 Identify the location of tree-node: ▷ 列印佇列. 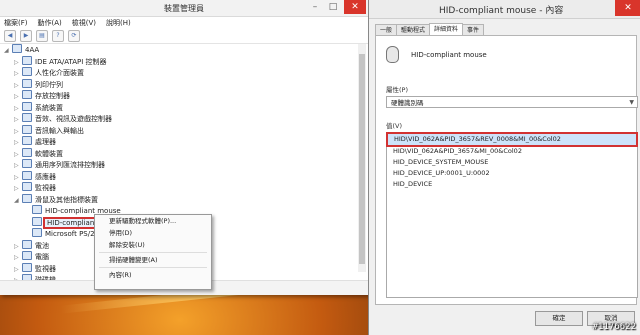
(178, 84).